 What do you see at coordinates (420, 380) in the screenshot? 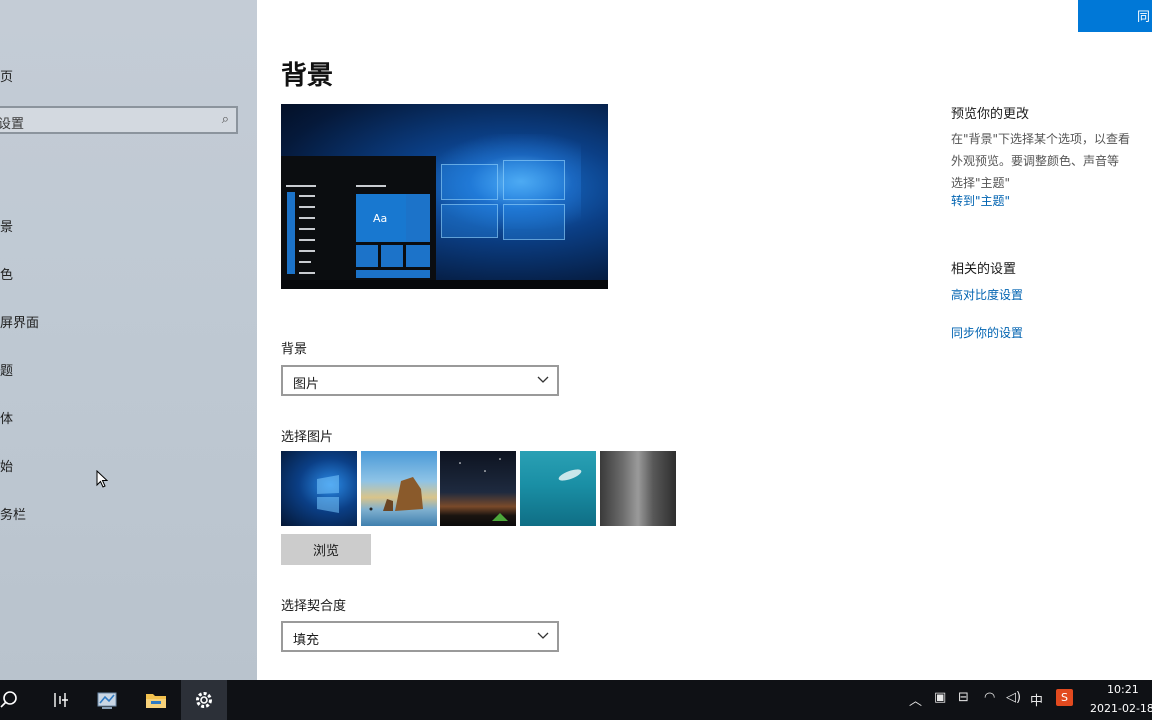
I see `background-dropdown: 图片` at bounding box center [420, 380].